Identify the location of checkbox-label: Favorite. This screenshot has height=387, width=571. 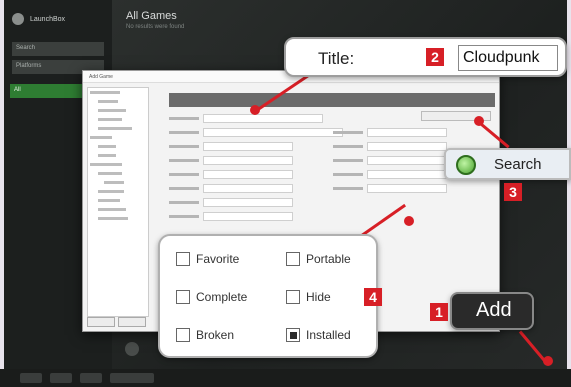
(218, 259).